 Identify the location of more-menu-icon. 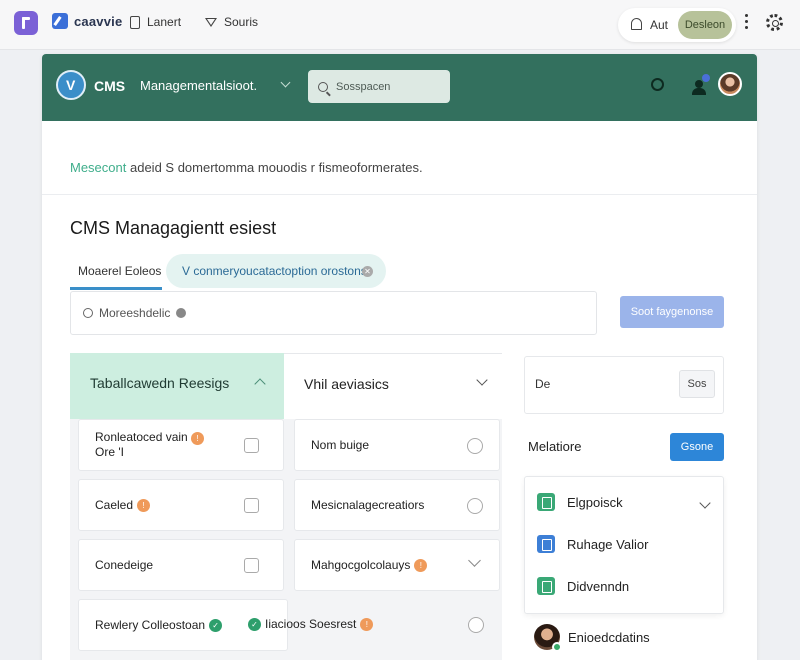
(746, 23).